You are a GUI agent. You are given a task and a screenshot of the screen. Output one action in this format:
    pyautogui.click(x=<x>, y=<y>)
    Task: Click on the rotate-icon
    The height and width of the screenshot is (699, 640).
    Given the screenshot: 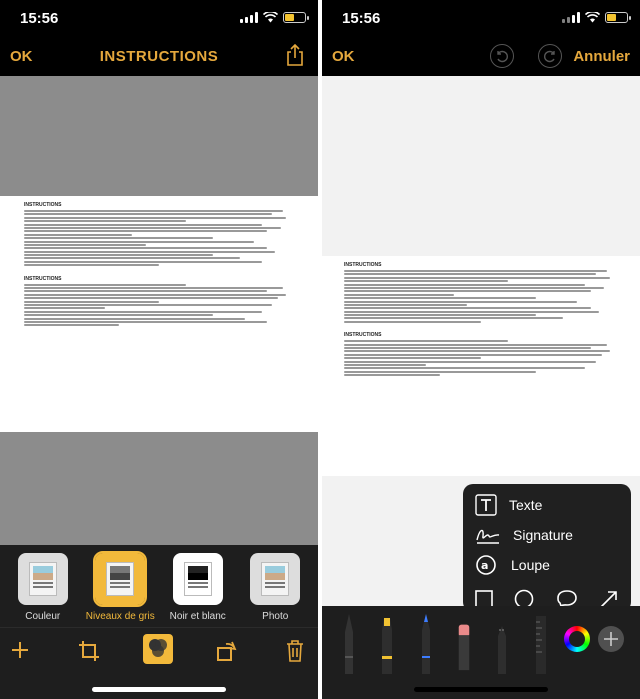 What is the action you would take?
    pyautogui.click(x=227, y=651)
    